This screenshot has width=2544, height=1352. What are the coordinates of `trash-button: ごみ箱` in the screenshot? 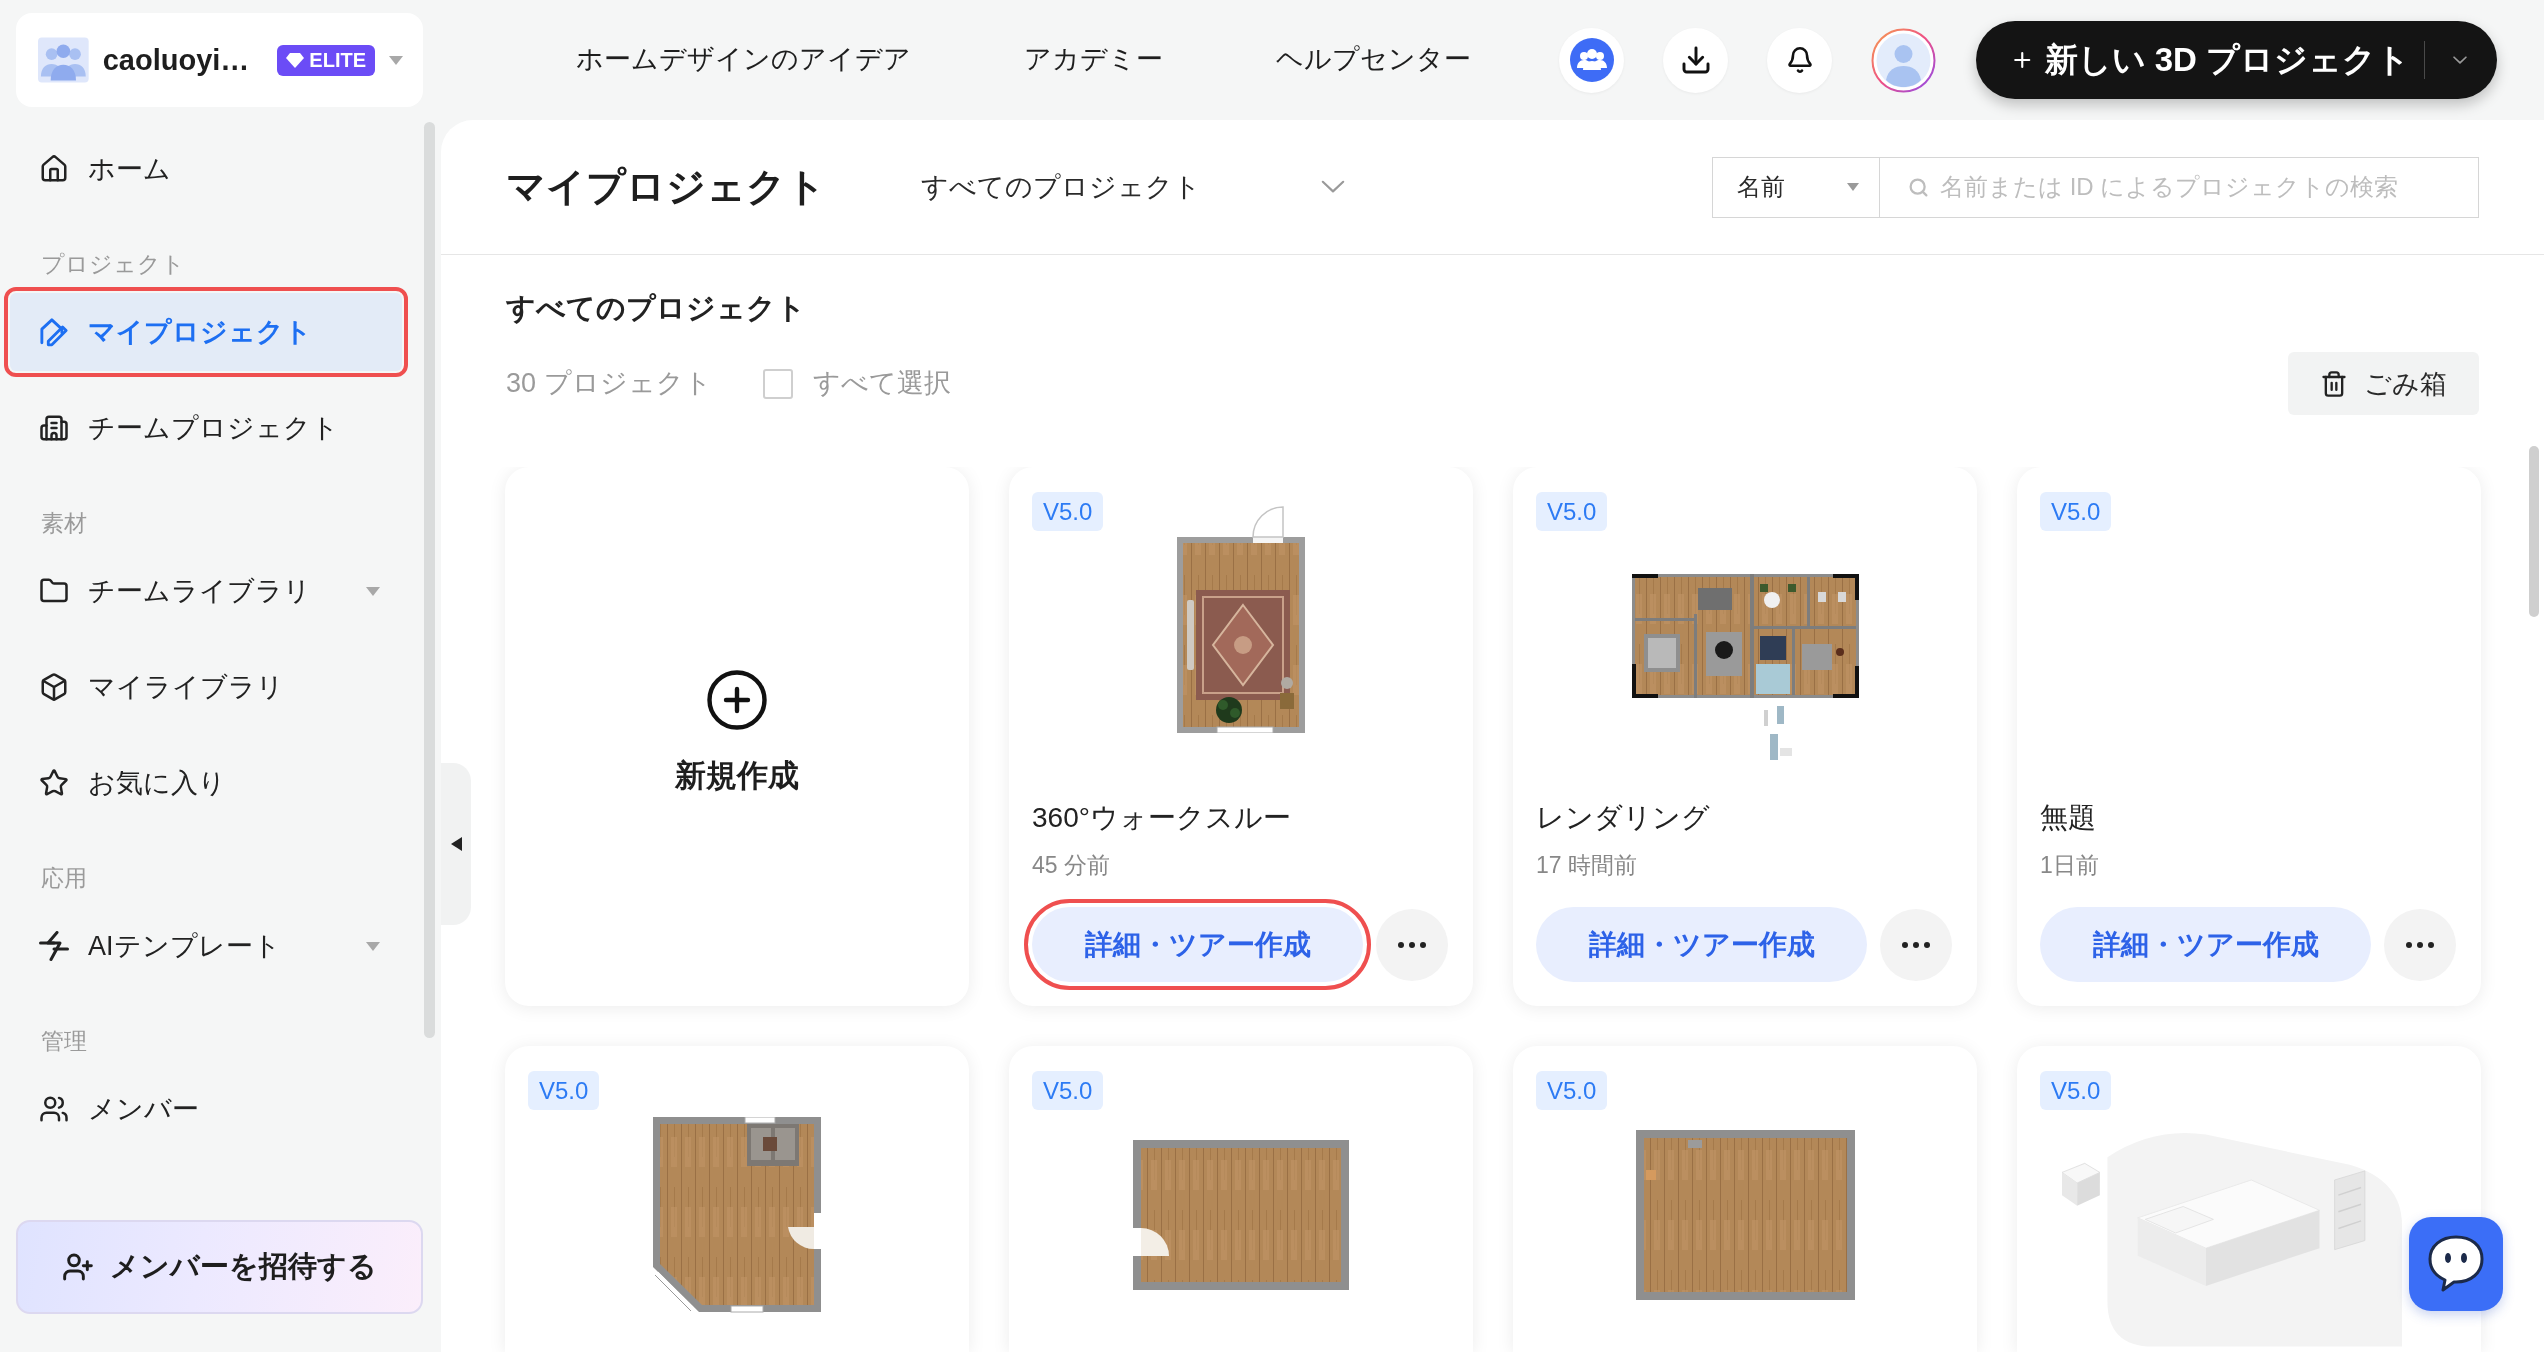 It's located at (2383, 383).